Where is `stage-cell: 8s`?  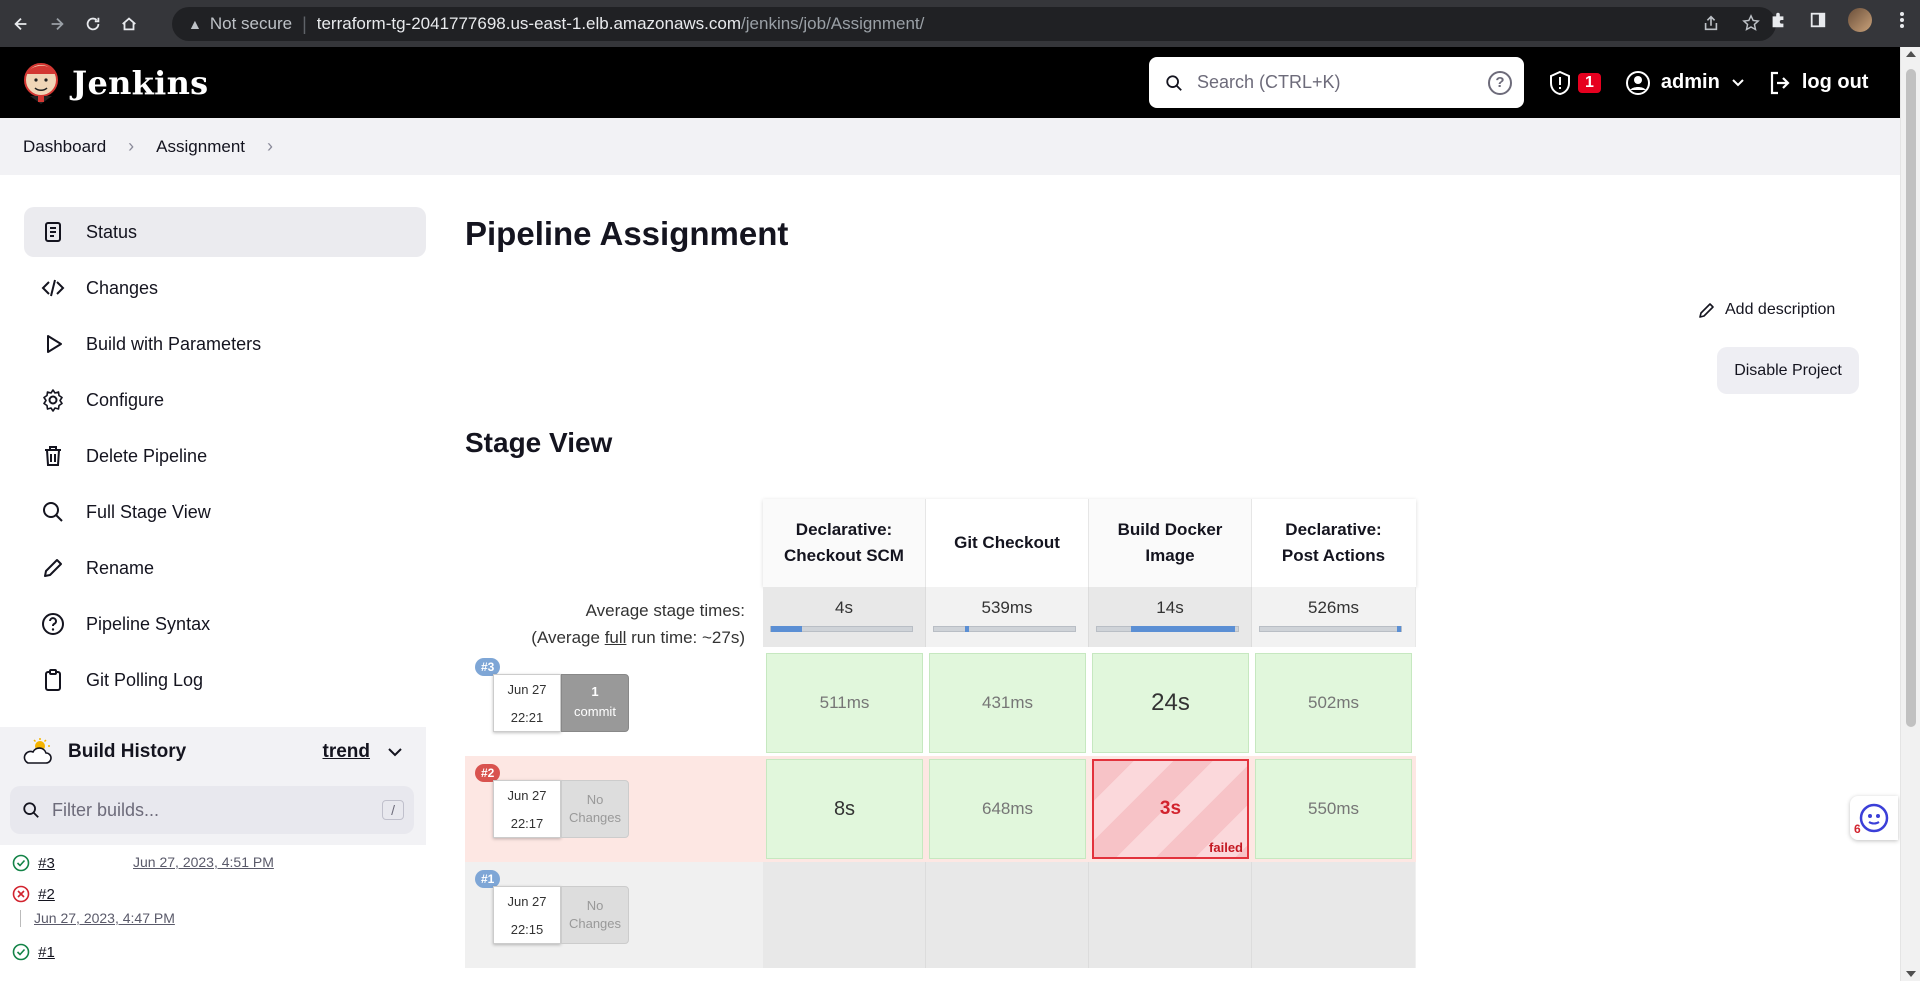 stage-cell: 8s is located at coordinates (844, 809).